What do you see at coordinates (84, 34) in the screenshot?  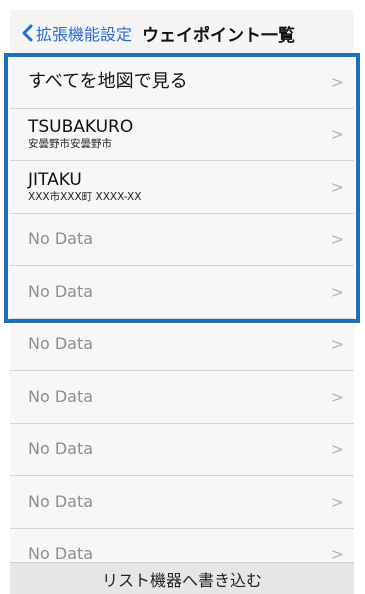 I see `back-label: 拡張機能設定` at bounding box center [84, 34].